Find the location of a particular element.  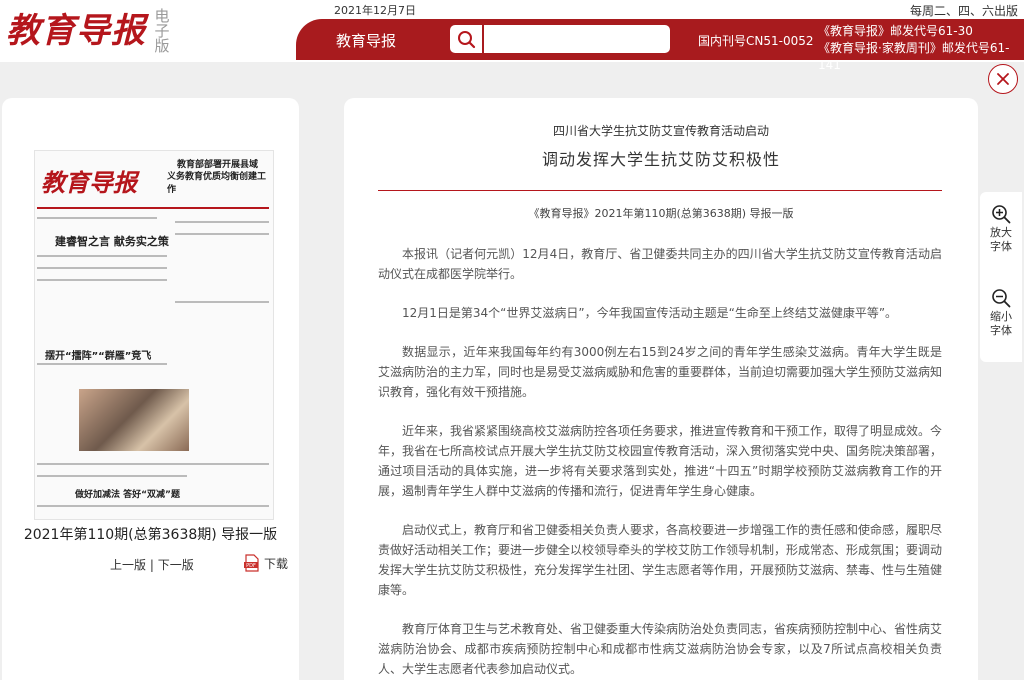

newspaper-title: 教育导报 is located at coordinates (366, 40).